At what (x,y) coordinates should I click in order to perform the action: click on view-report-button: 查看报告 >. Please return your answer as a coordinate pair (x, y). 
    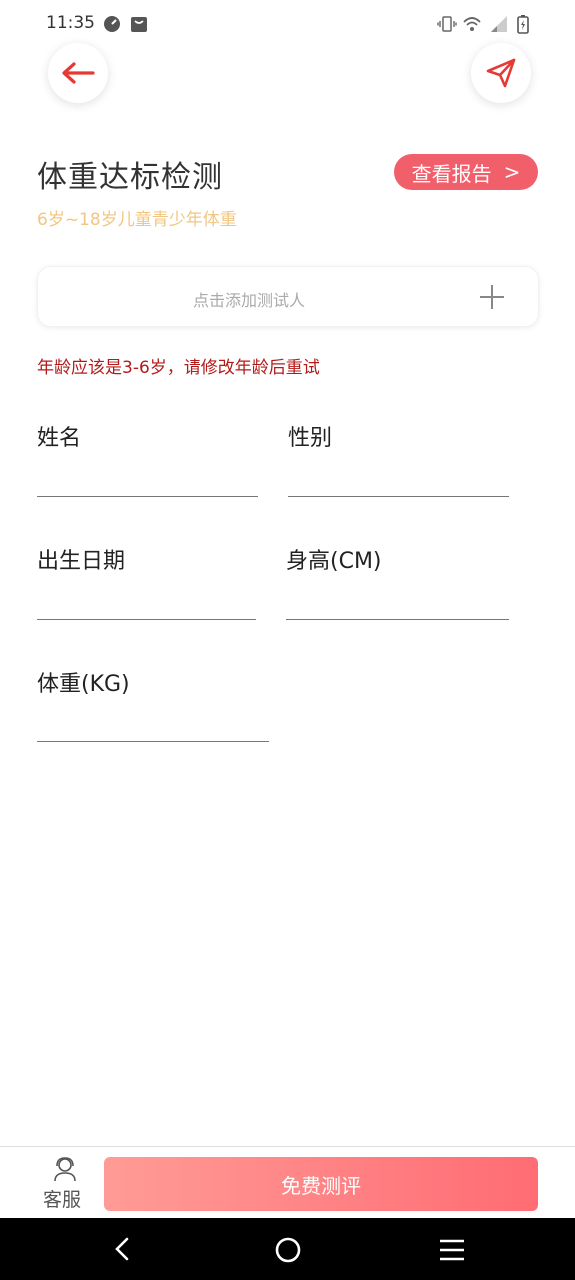
    Looking at the image, I should click on (466, 172).